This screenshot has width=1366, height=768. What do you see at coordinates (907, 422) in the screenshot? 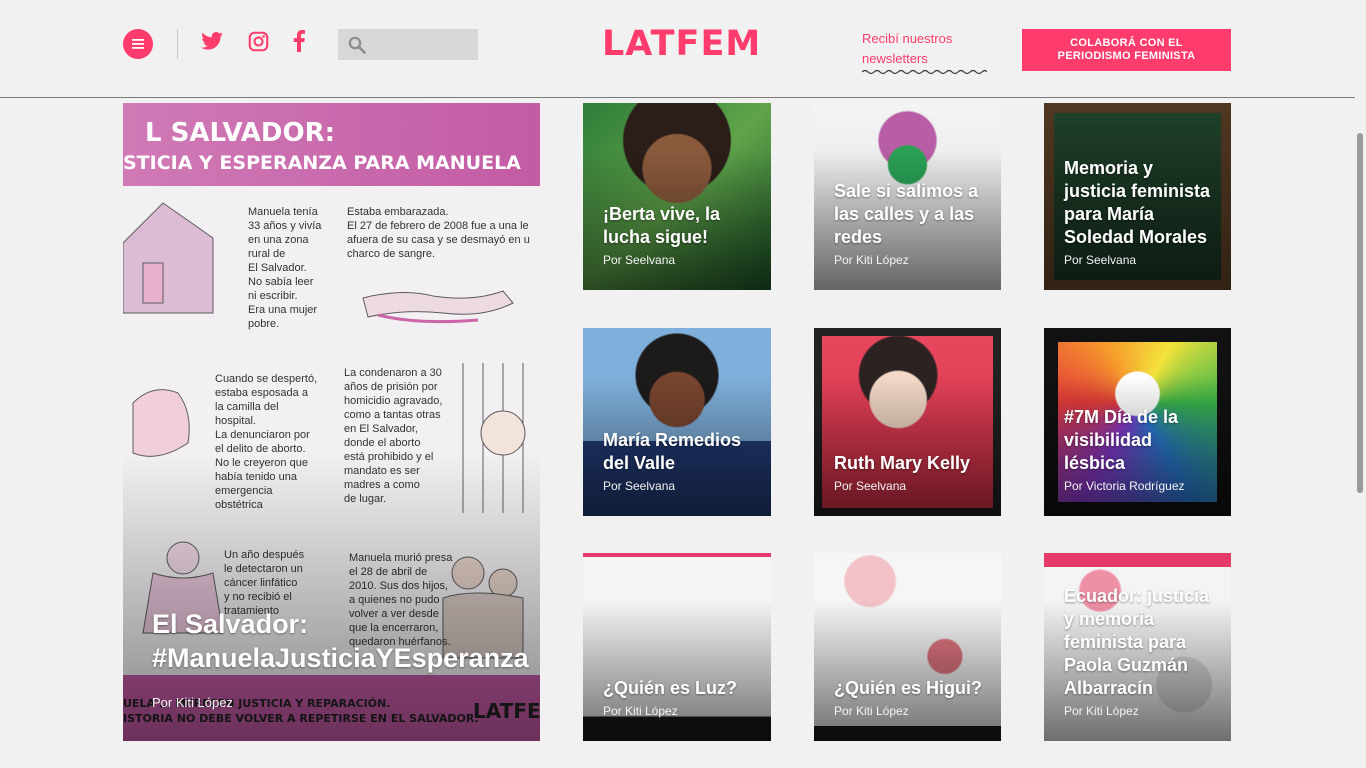
I see `article-card: Ruth Mary Kelly Por Seelvana` at bounding box center [907, 422].